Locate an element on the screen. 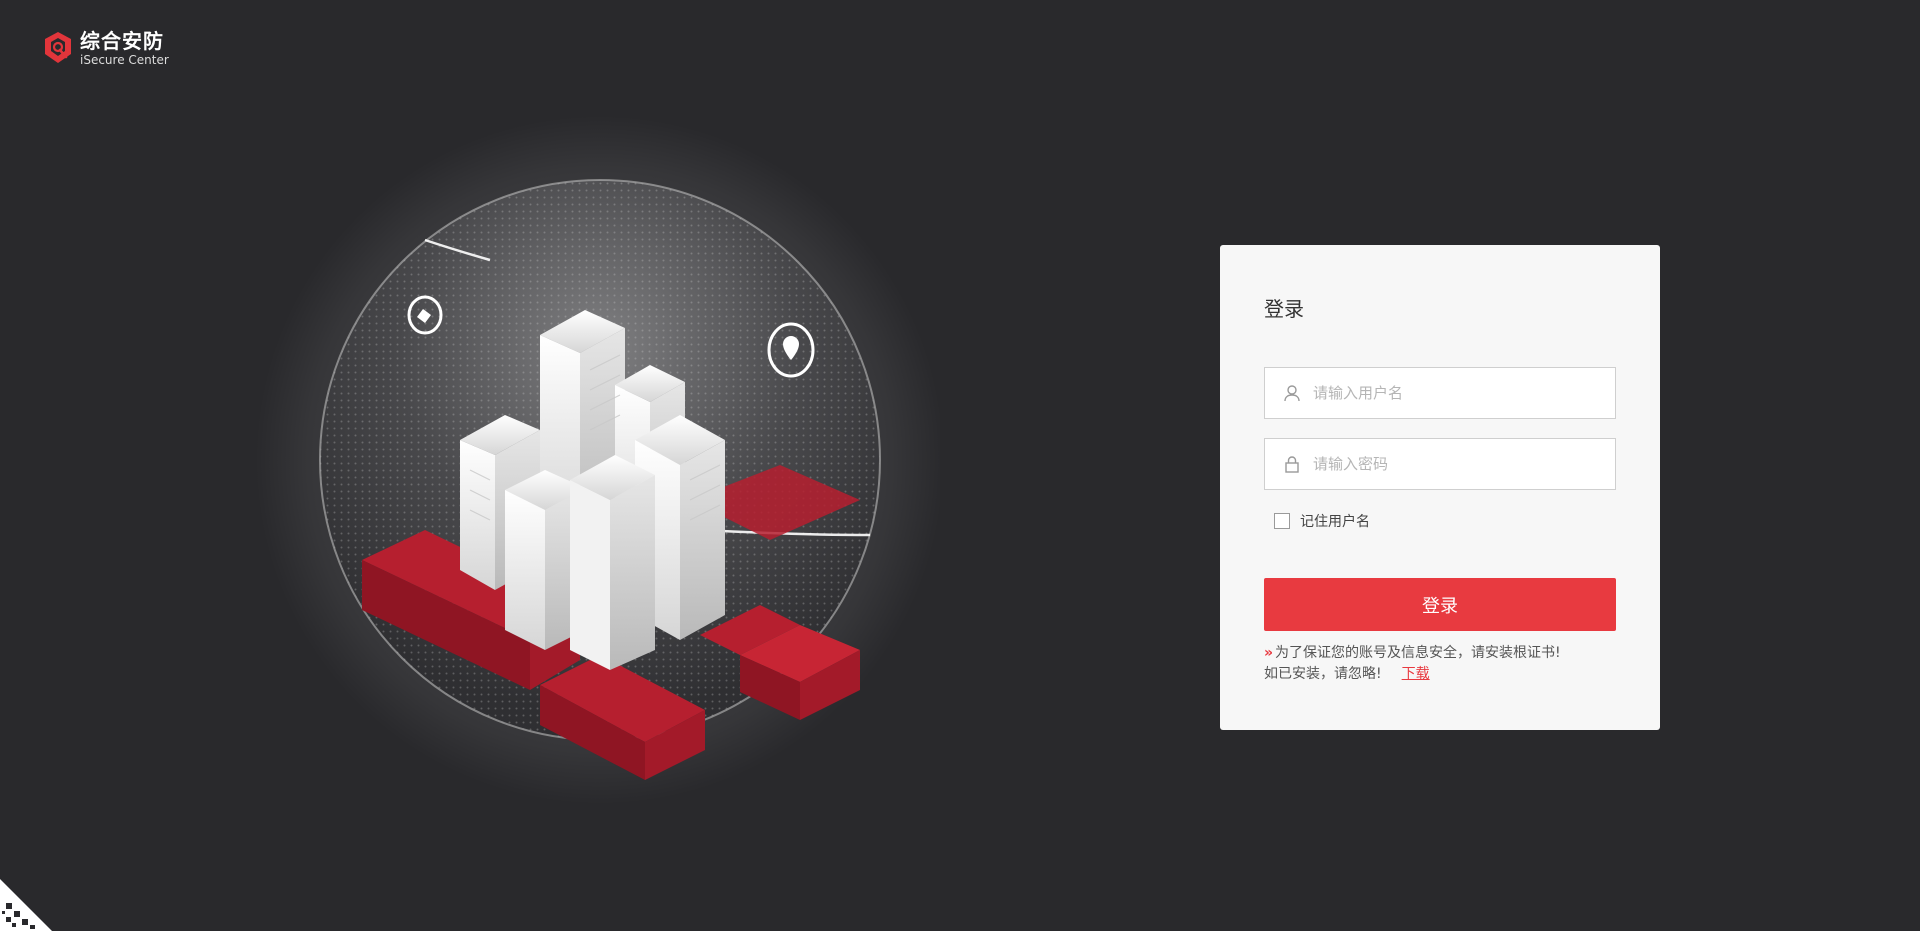 This screenshot has width=1920, height=931. remember-username: 记住用户名 is located at coordinates (1322, 521).